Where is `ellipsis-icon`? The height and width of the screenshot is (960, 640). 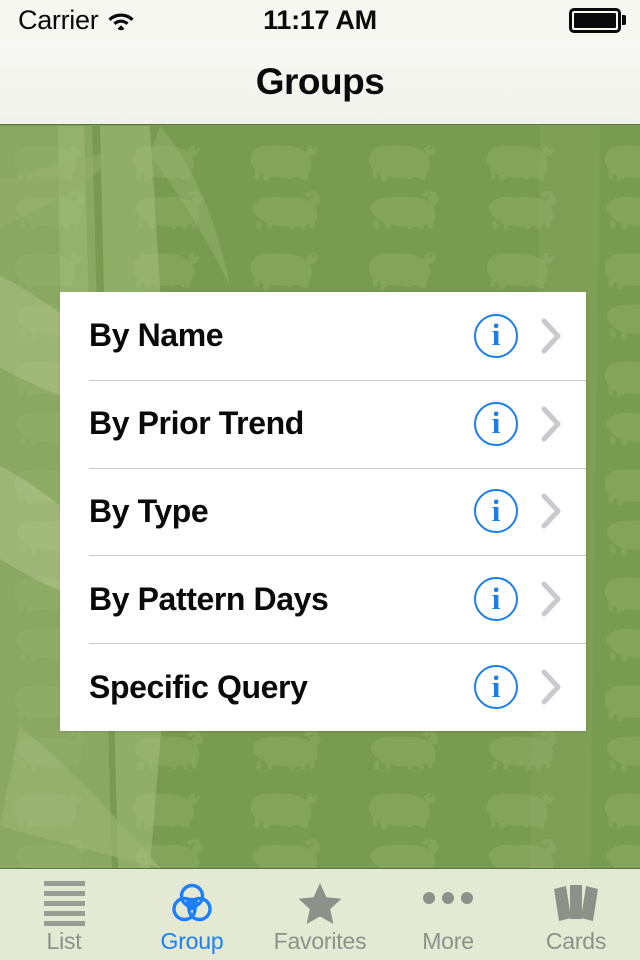 ellipsis-icon is located at coordinates (448, 903).